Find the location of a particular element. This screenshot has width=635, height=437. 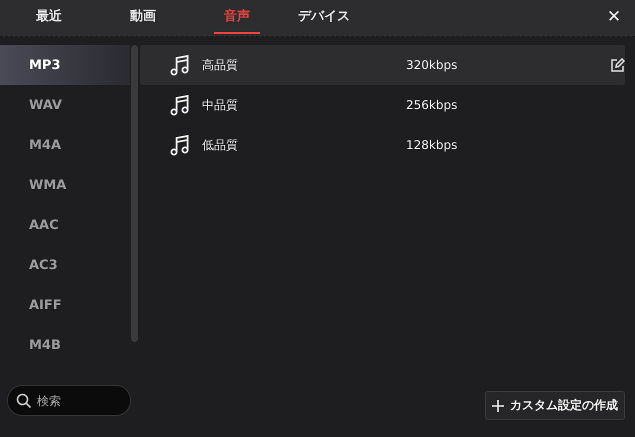

format-item: AC3 is located at coordinates (65, 265).